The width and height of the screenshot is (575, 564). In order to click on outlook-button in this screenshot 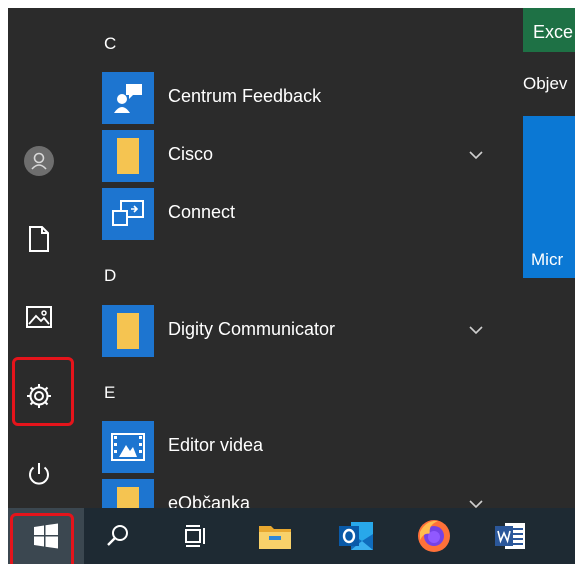, I will do `click(356, 536)`.